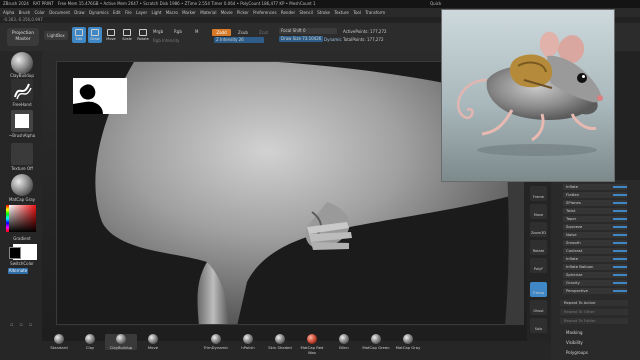  Describe the element at coordinates (538, 289) in the screenshot. I see `transp-button: Transp` at that location.